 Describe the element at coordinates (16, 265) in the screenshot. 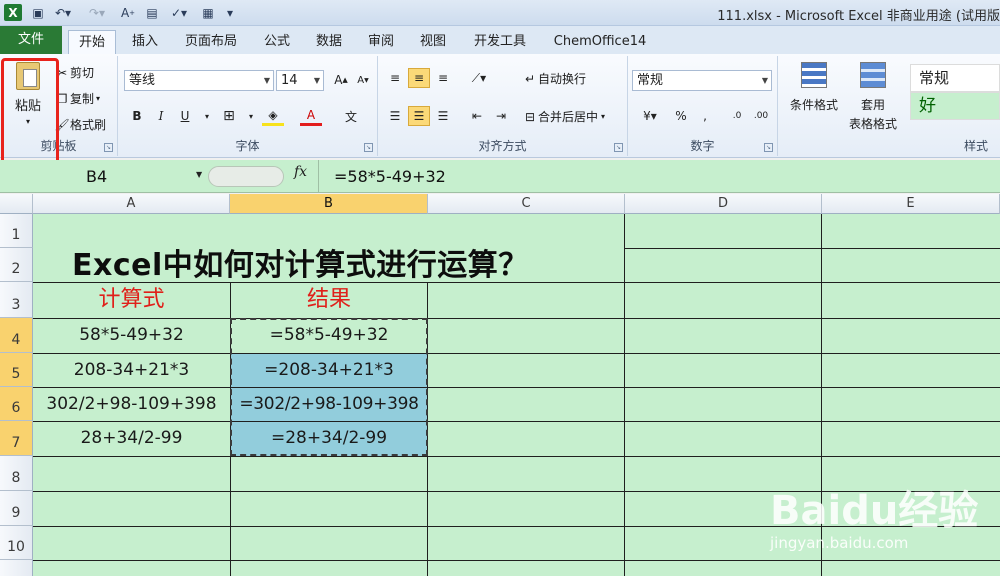

I see `row-header-2: 2` at that location.